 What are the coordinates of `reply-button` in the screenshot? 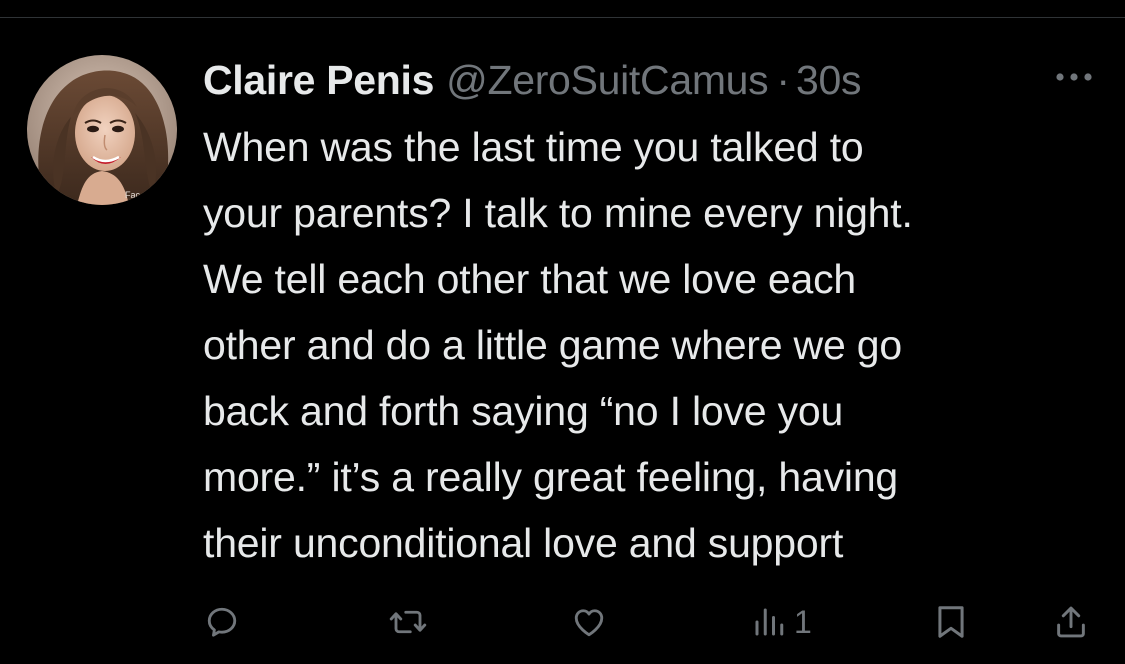 It's located at (222, 622).